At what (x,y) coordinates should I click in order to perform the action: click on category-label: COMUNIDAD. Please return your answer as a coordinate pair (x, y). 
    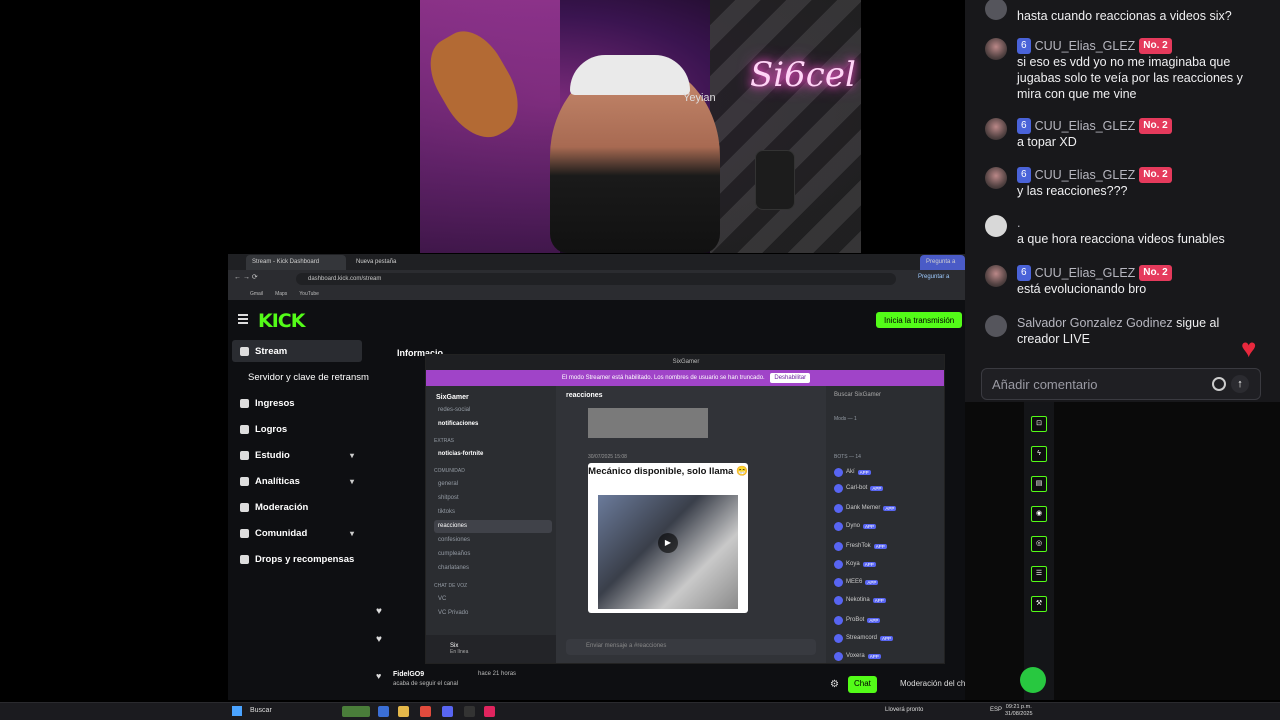
    Looking at the image, I should click on (449, 471).